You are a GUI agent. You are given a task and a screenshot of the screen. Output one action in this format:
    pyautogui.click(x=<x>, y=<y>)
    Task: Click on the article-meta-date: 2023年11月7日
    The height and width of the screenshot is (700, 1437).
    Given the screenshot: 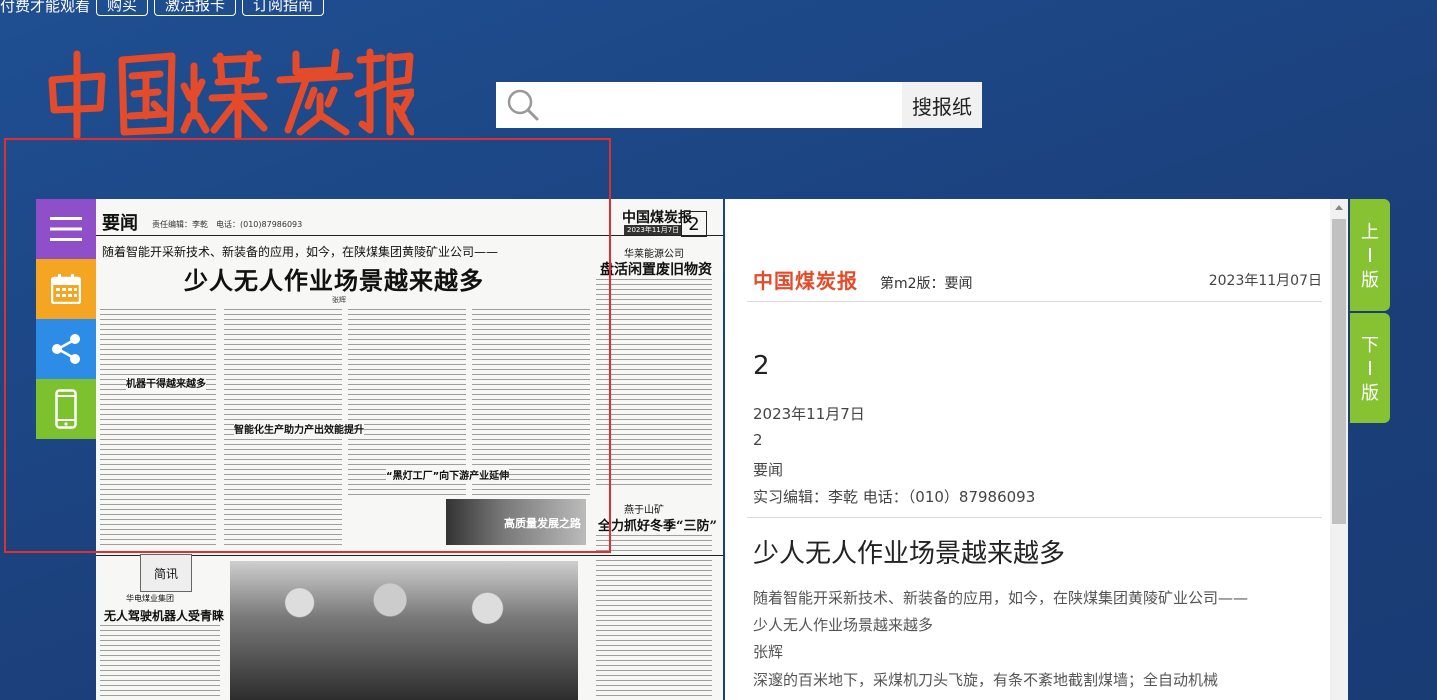 What is the action you would take?
    pyautogui.click(x=809, y=414)
    